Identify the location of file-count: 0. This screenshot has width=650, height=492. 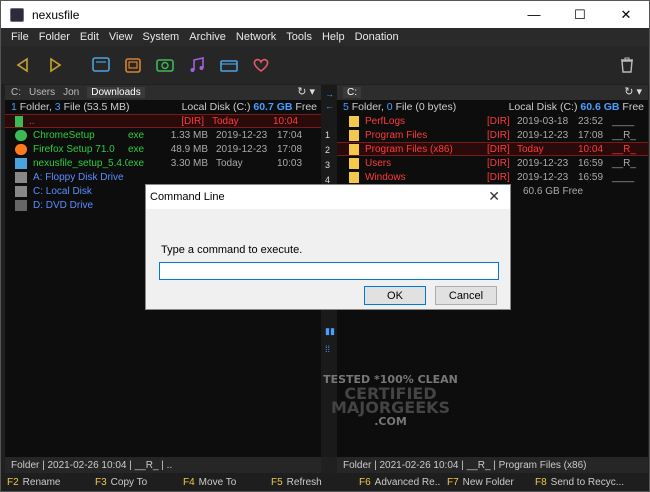
(389, 107).